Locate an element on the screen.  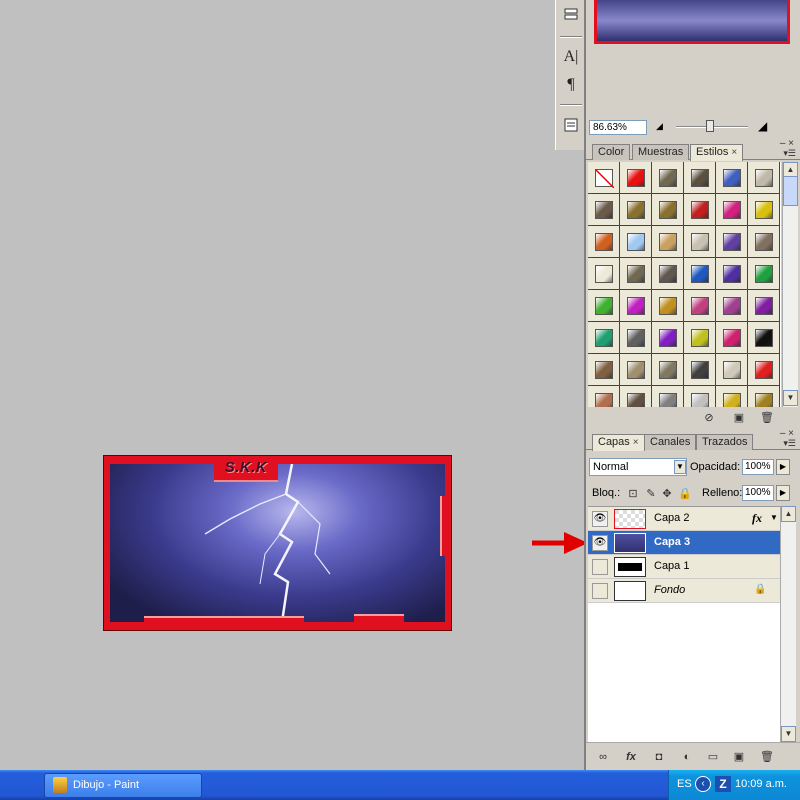
new-layer-icon: ▣ is located at coordinates (739, 757).